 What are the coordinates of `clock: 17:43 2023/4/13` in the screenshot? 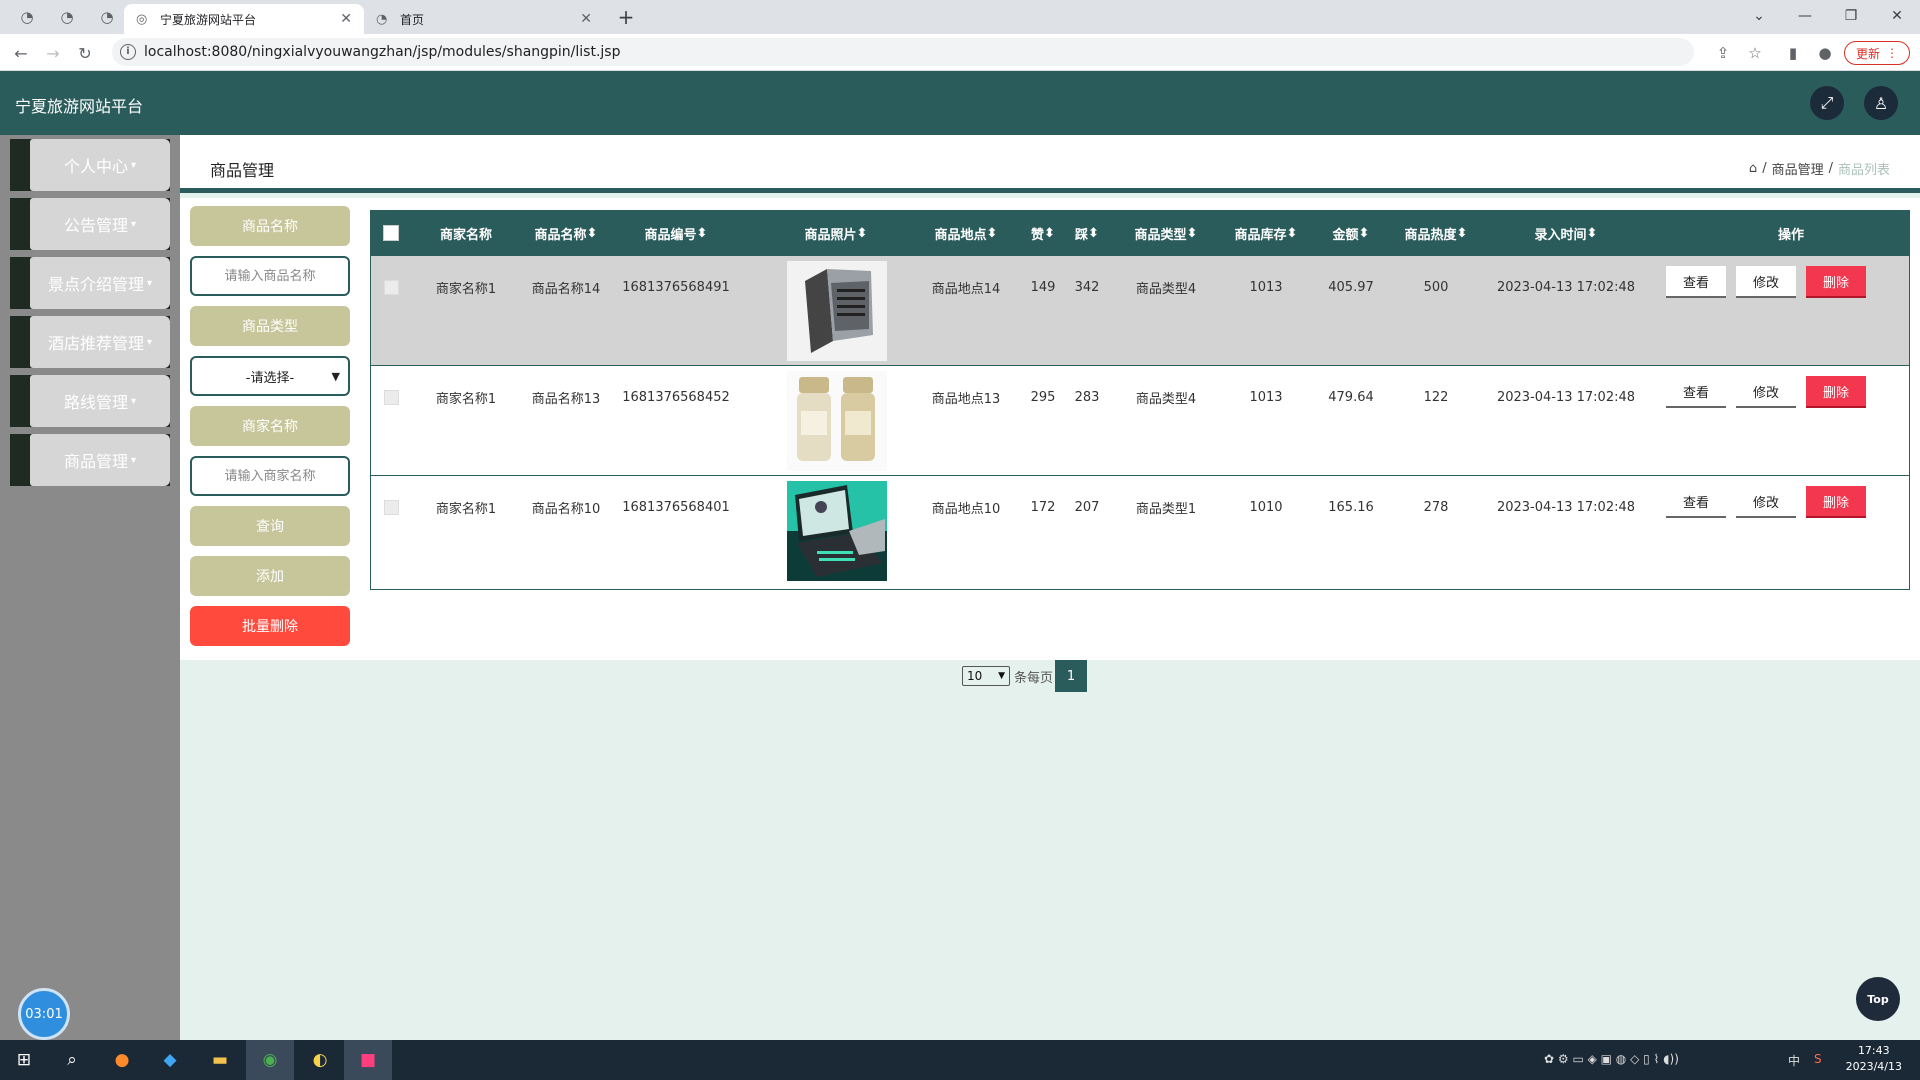 It's located at (1874, 1059).